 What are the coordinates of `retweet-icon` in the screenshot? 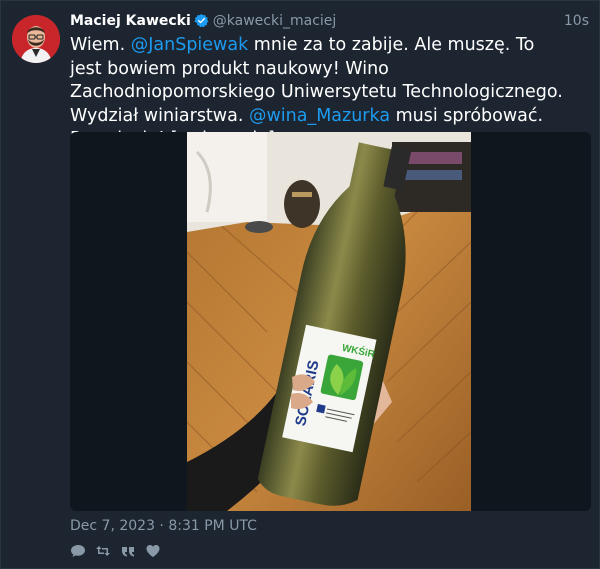 It's located at (103, 551).